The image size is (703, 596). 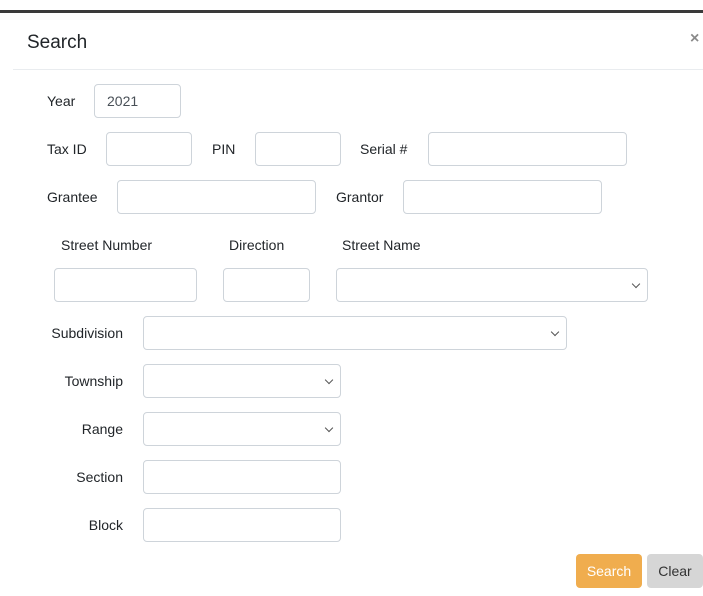 I want to click on pin-label: PIN, so click(x=224, y=149).